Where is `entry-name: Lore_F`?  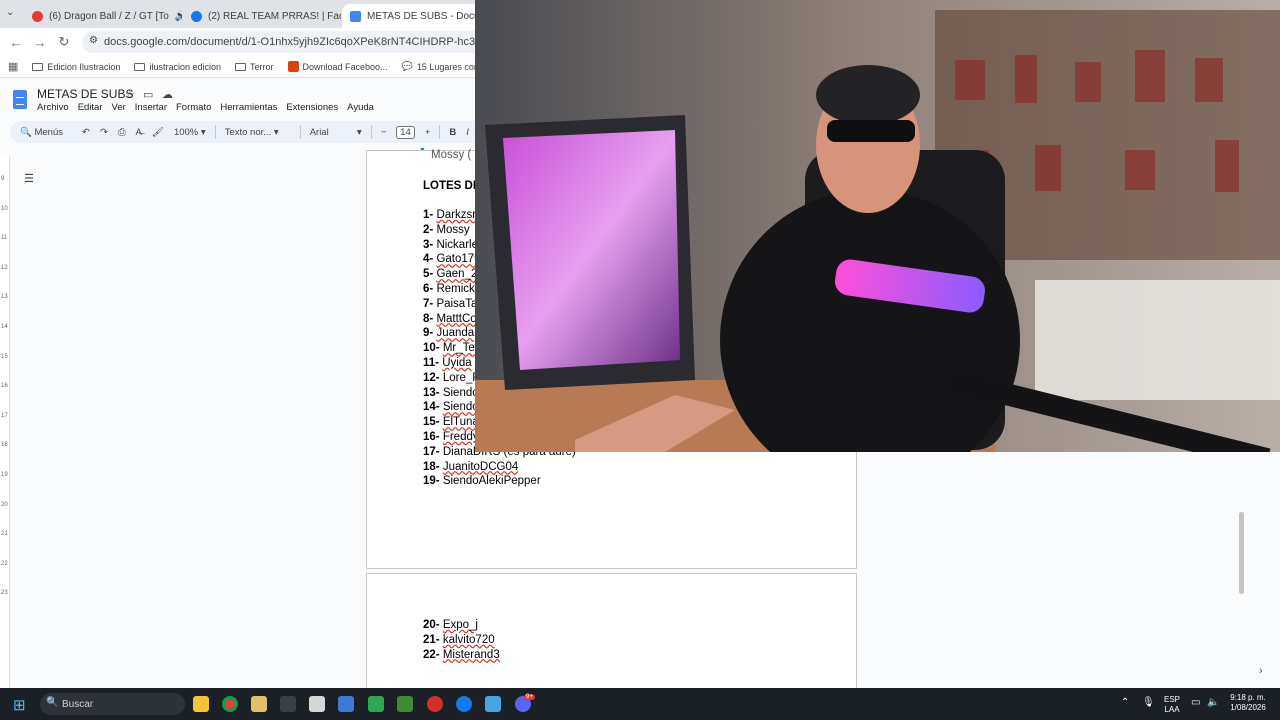 entry-name: Lore_F is located at coordinates (461, 377).